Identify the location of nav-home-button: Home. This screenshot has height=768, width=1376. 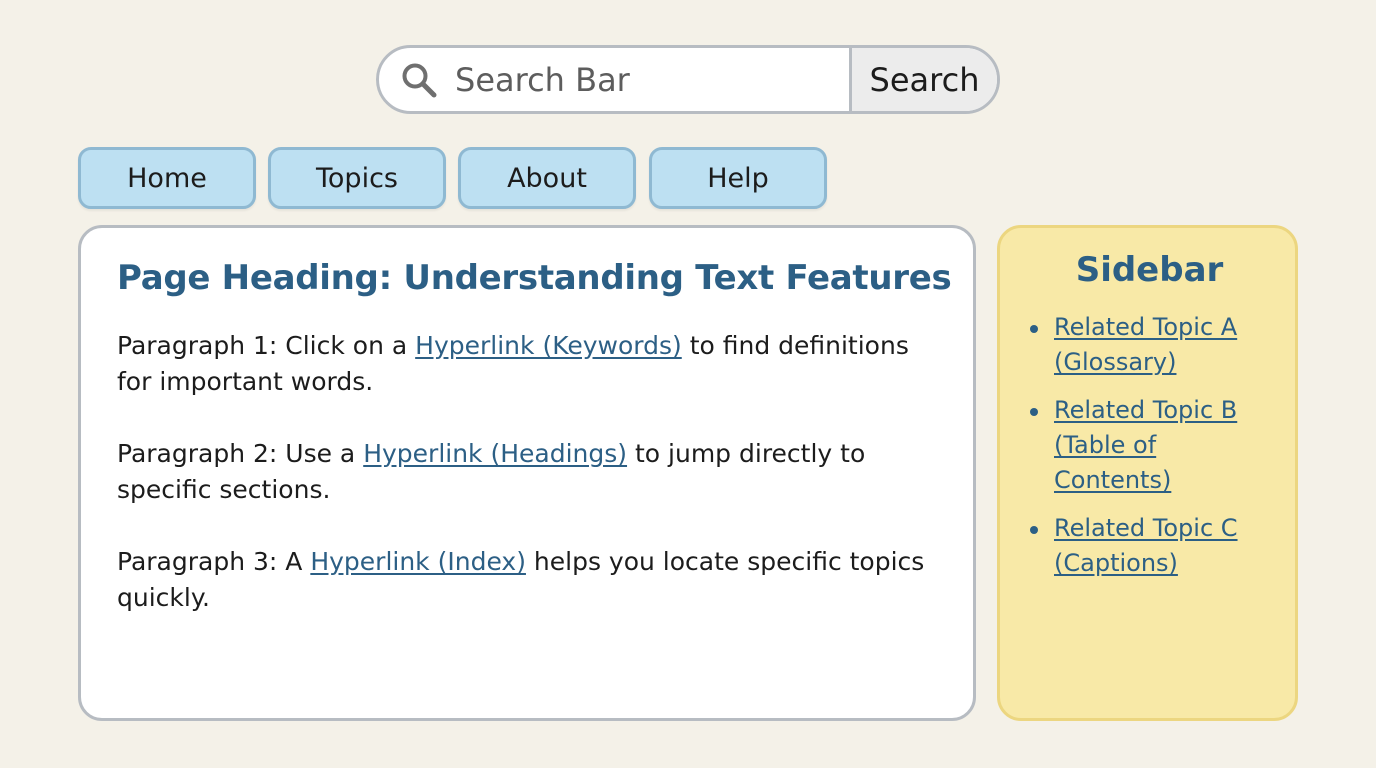
(167, 178).